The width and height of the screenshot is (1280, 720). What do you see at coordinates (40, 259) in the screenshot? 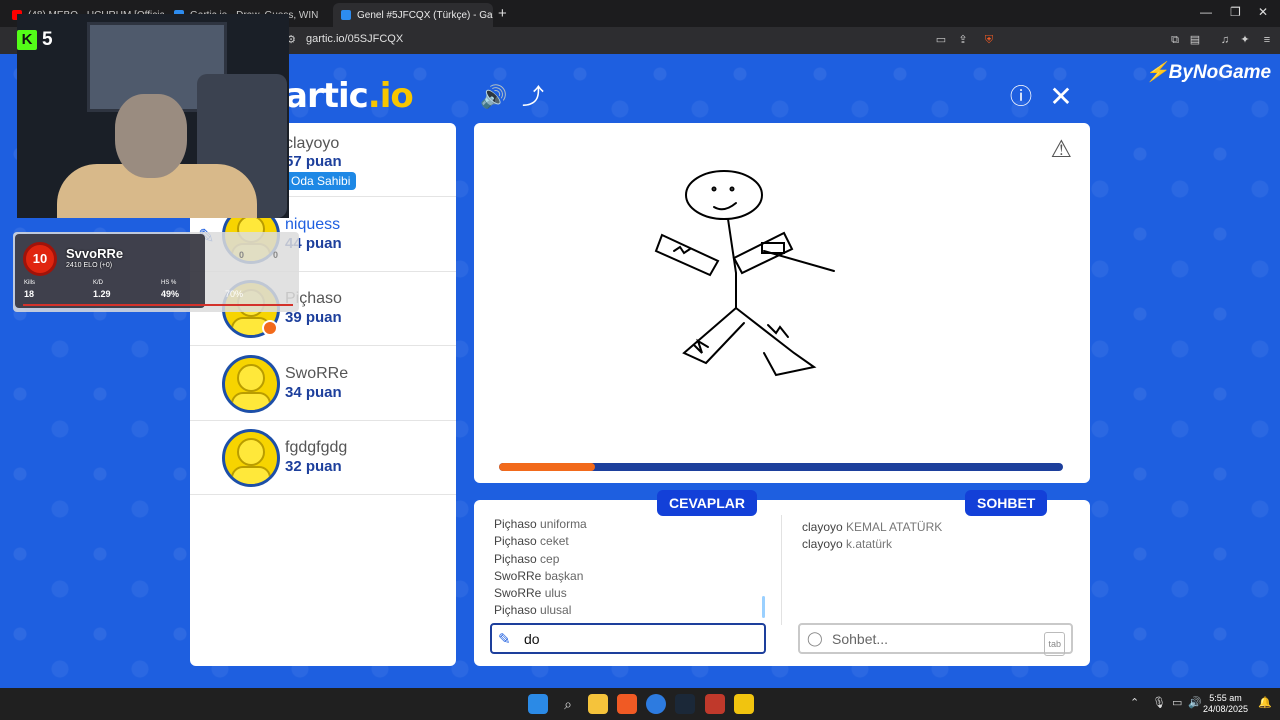
I see `faceit-level-badge: 10` at bounding box center [40, 259].